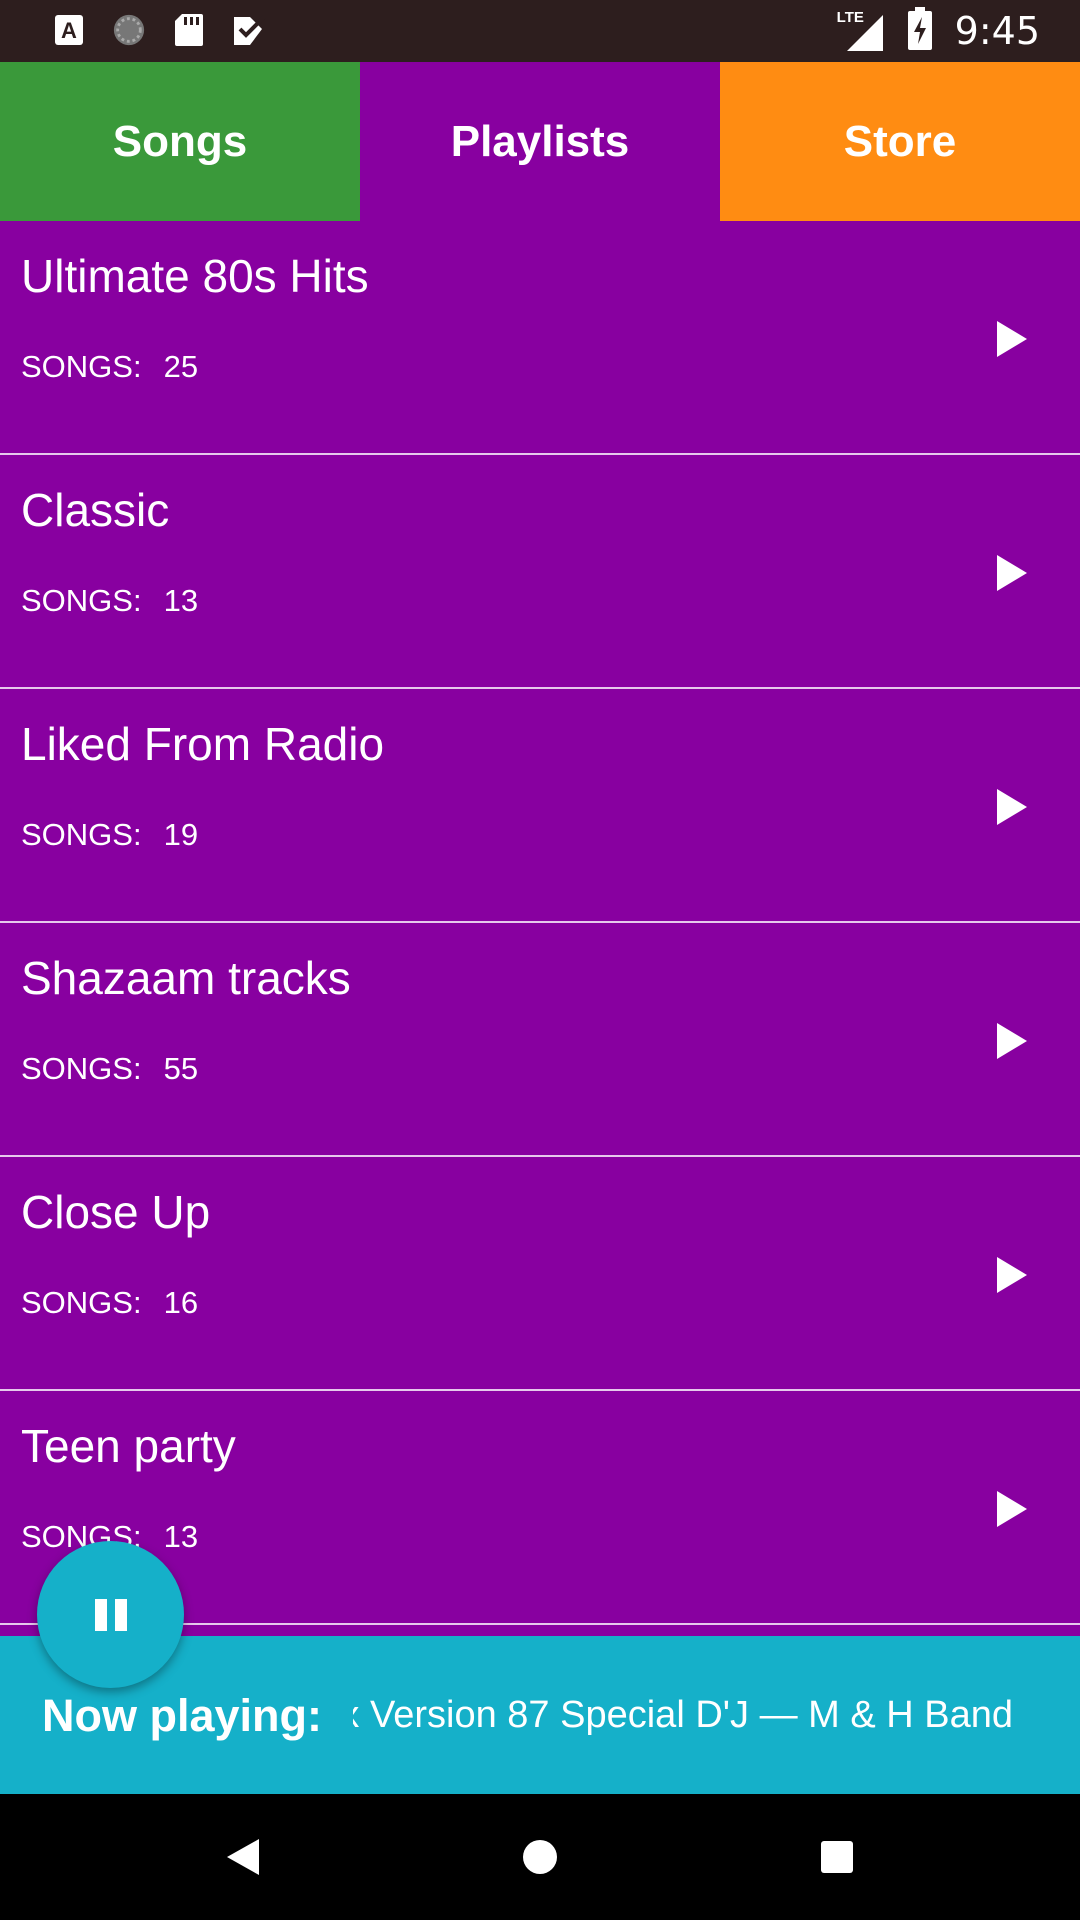  What do you see at coordinates (540, 338) in the screenshot?
I see `playlist-item: Ultimate 80s Hits SONGS: 25` at bounding box center [540, 338].